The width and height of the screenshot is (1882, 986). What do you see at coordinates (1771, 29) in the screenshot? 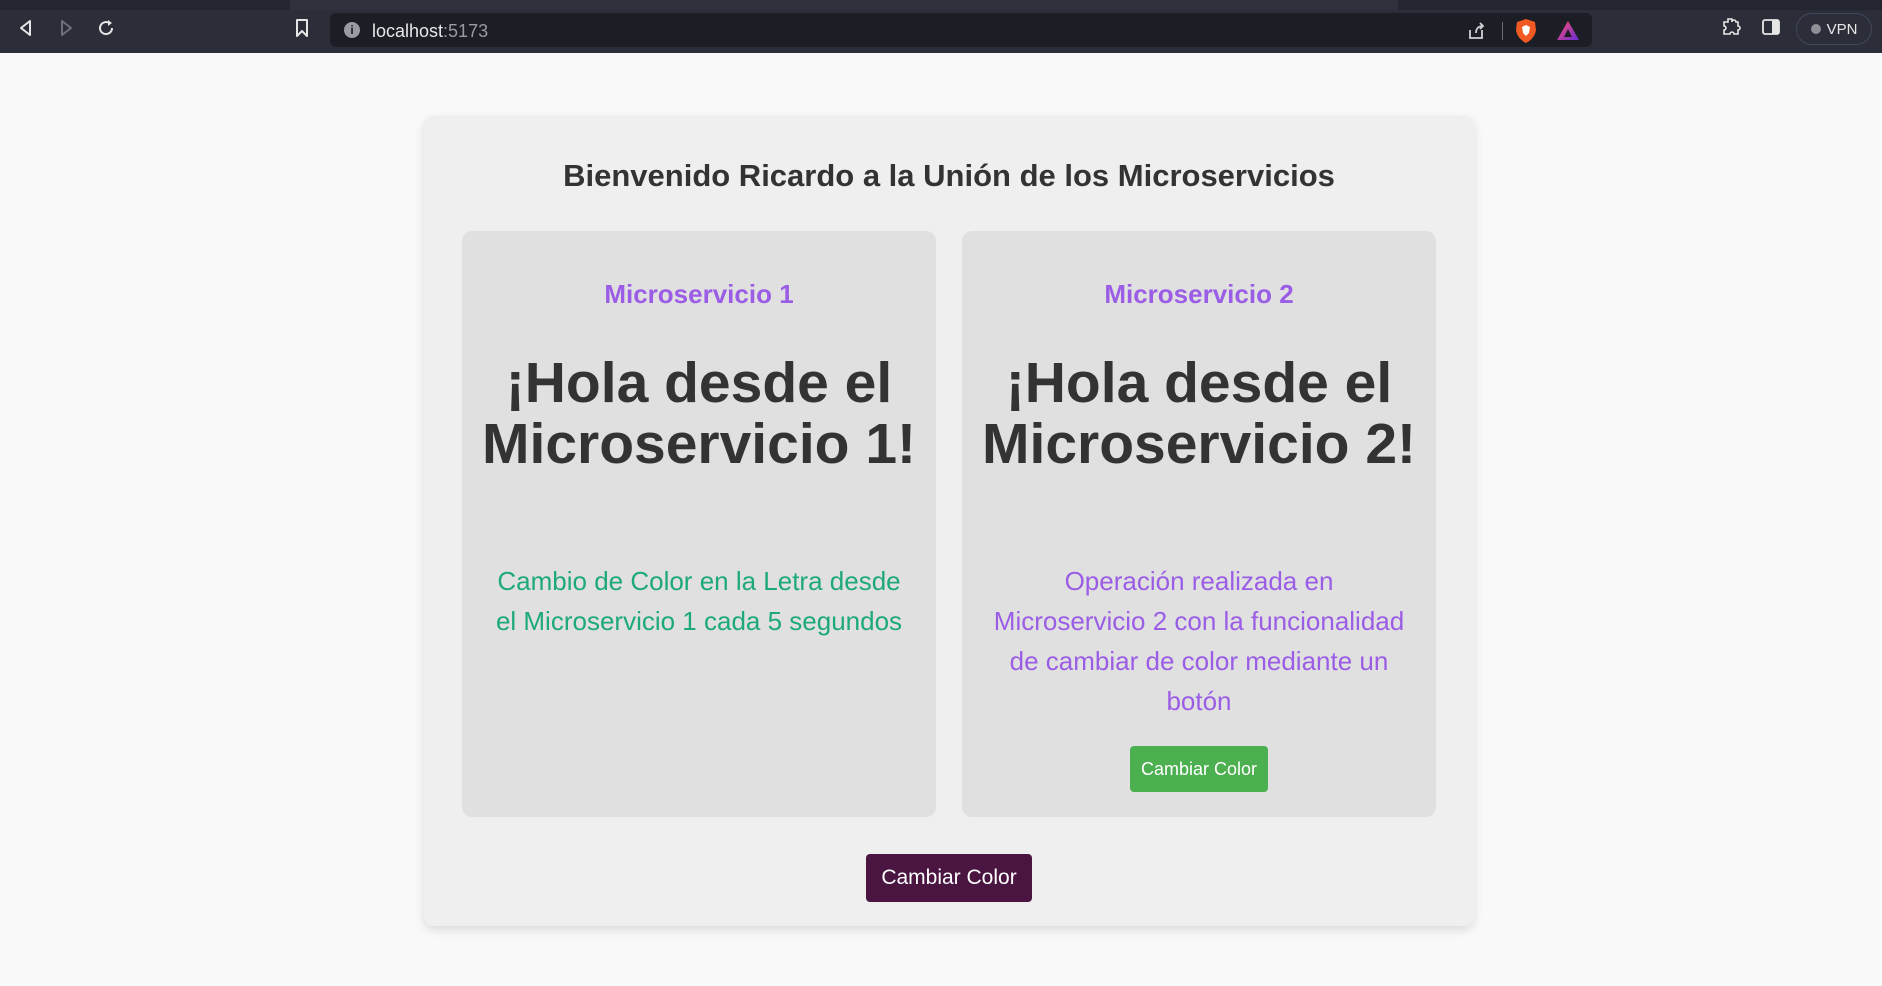
I see `sidebar-icon` at bounding box center [1771, 29].